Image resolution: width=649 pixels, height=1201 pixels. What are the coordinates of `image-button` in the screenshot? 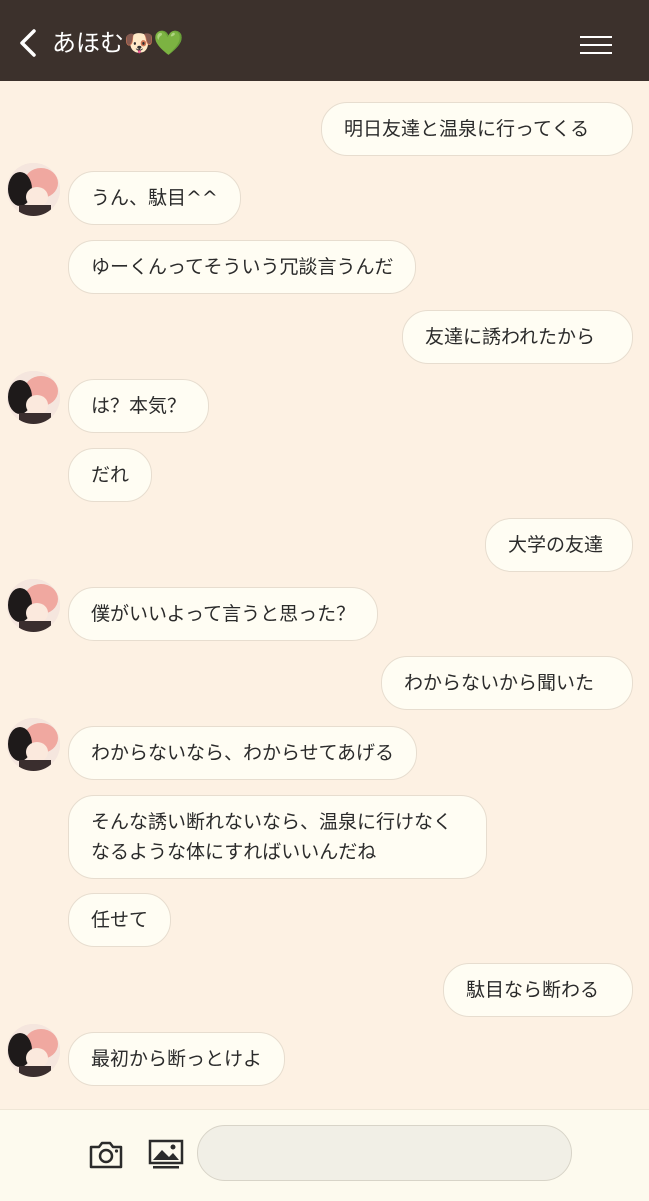 It's located at (166, 1154).